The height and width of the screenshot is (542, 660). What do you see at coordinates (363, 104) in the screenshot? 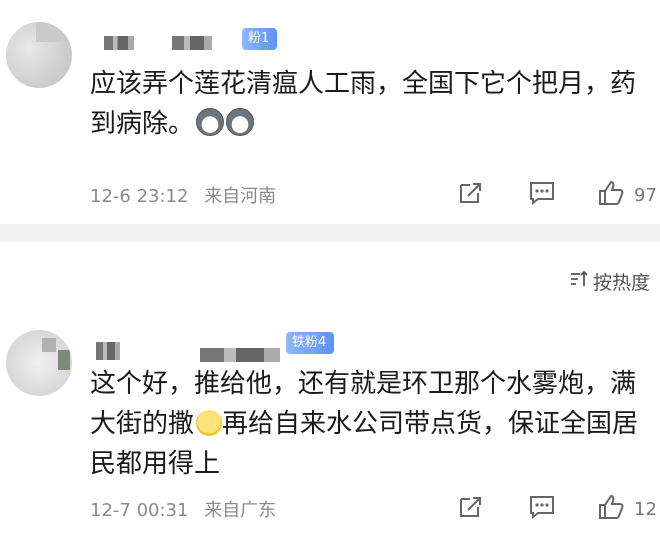
I see `comment-body: 应该弄个莲花清瘟人工雨，全国下它个把月，药到病除。` at bounding box center [363, 104].